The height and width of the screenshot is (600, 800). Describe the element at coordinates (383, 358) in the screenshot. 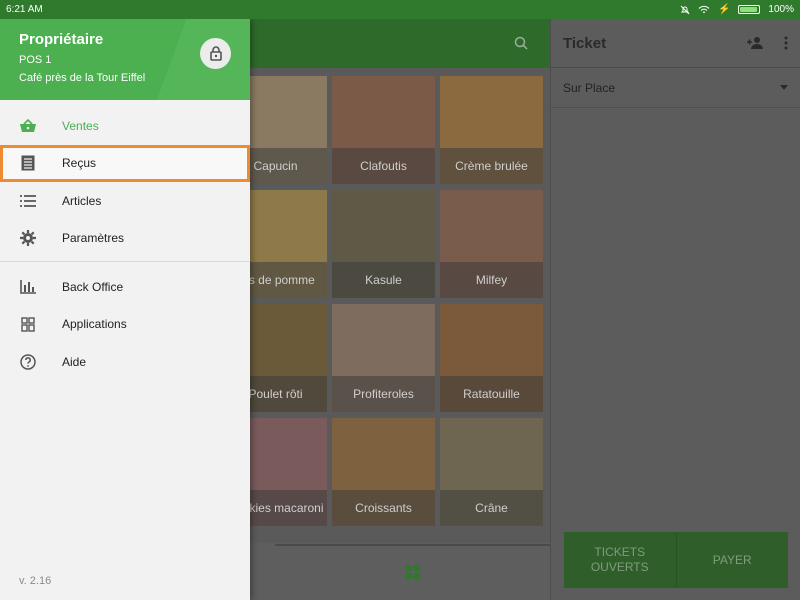

I see `item-tile: Profiteroles` at that location.